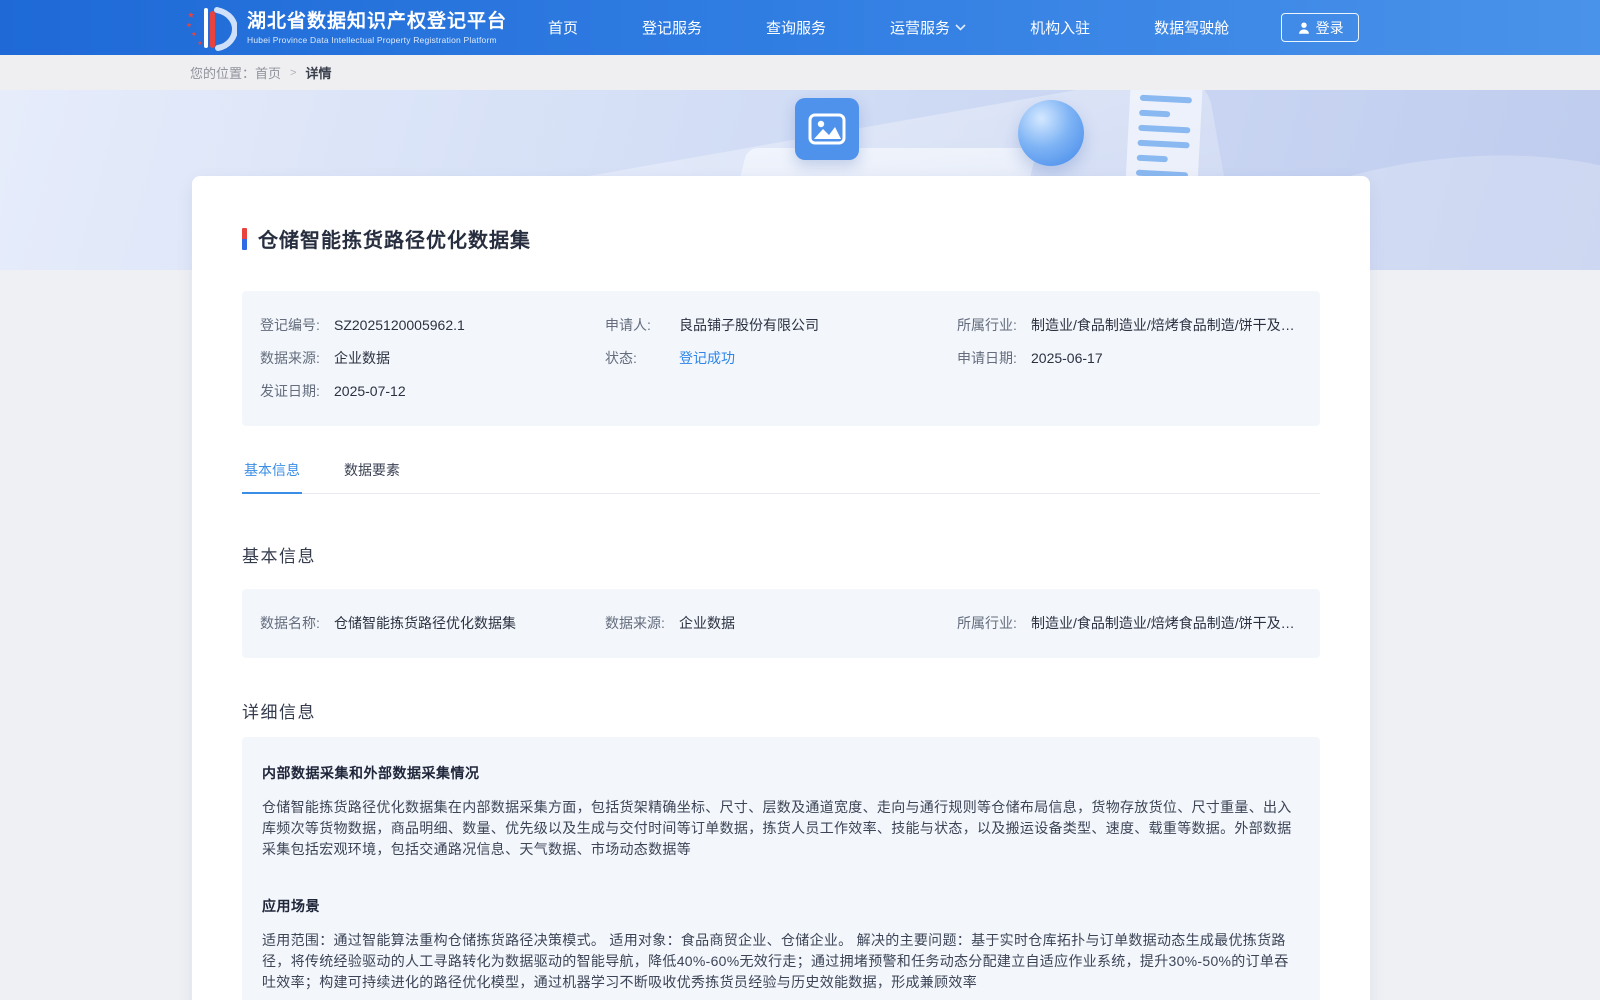  Describe the element at coordinates (781, 238) in the screenshot. I see `page-title-row: 仓储智能拣货路径优化数据集` at that location.